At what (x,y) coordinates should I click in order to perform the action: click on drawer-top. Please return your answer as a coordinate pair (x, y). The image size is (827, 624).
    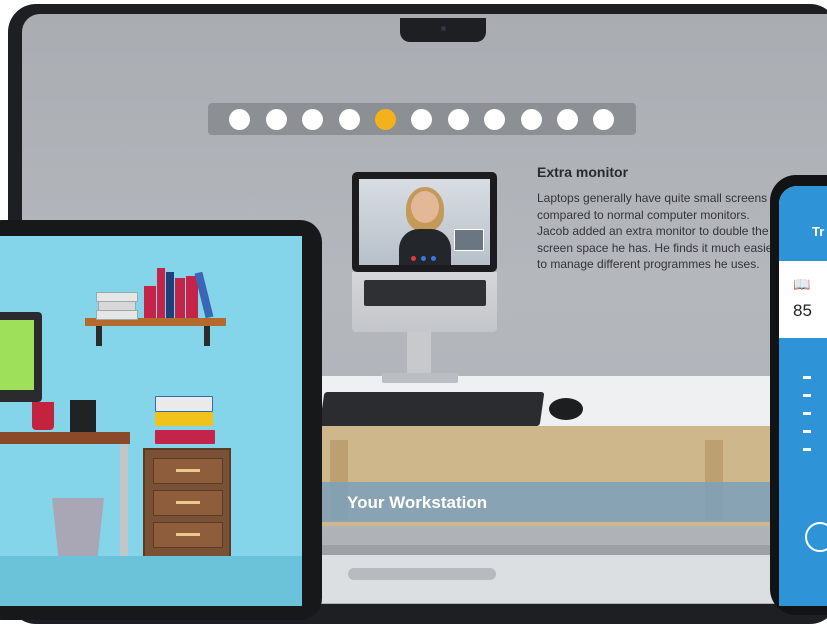
    Looking at the image, I should click on (188, 471).